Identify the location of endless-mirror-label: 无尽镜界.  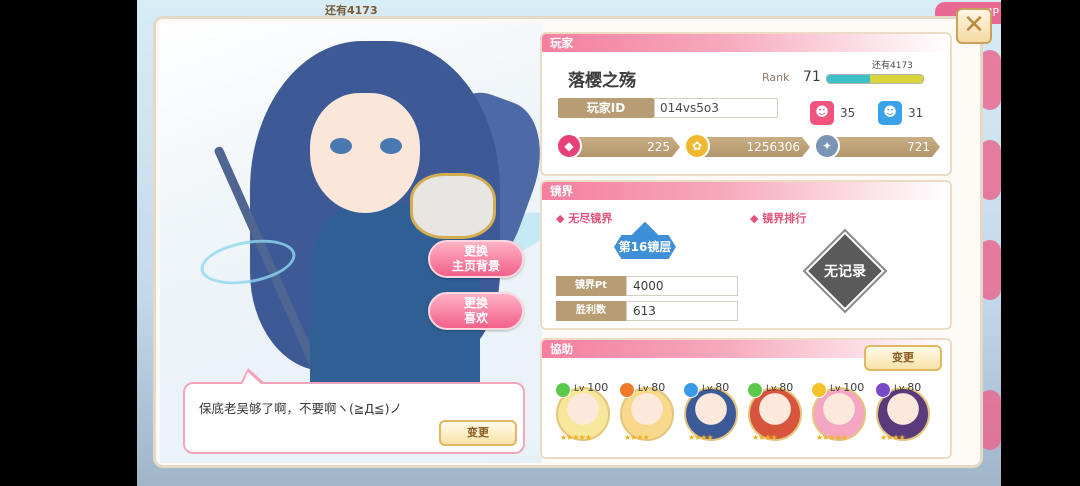
(590, 218).